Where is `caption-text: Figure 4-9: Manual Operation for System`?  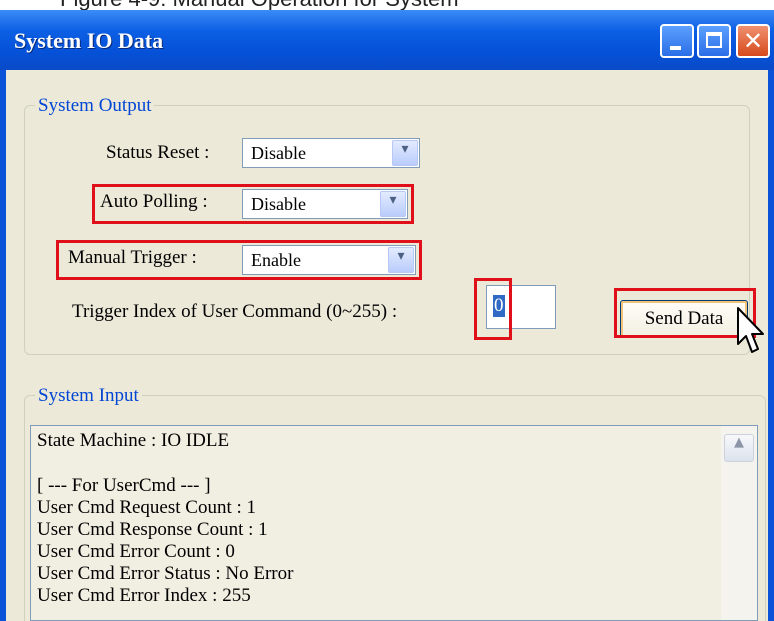 caption-text: Figure 4-9: Manual Operation for System is located at coordinates (259, 5).